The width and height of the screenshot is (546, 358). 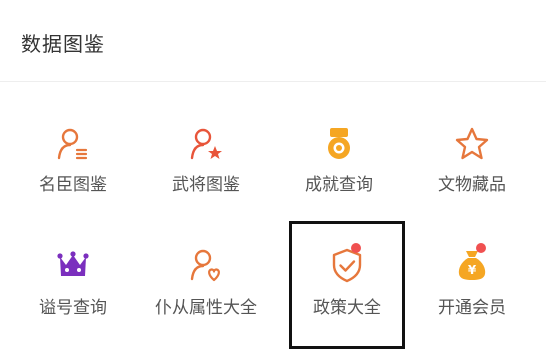 I want to click on tile-relic-collection: 文物藏品, so click(x=472, y=142).